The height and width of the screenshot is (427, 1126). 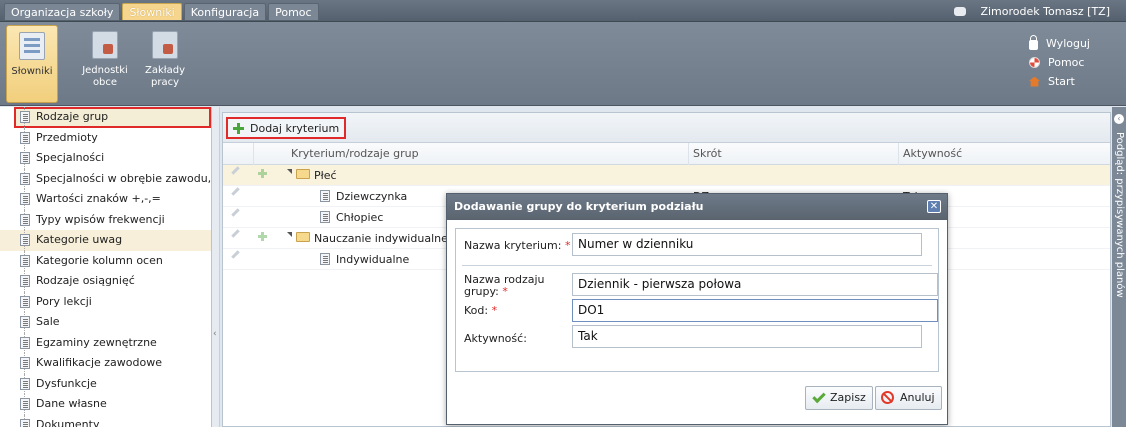 I want to click on logout-link: Wyloguj, so click(x=1059, y=43).